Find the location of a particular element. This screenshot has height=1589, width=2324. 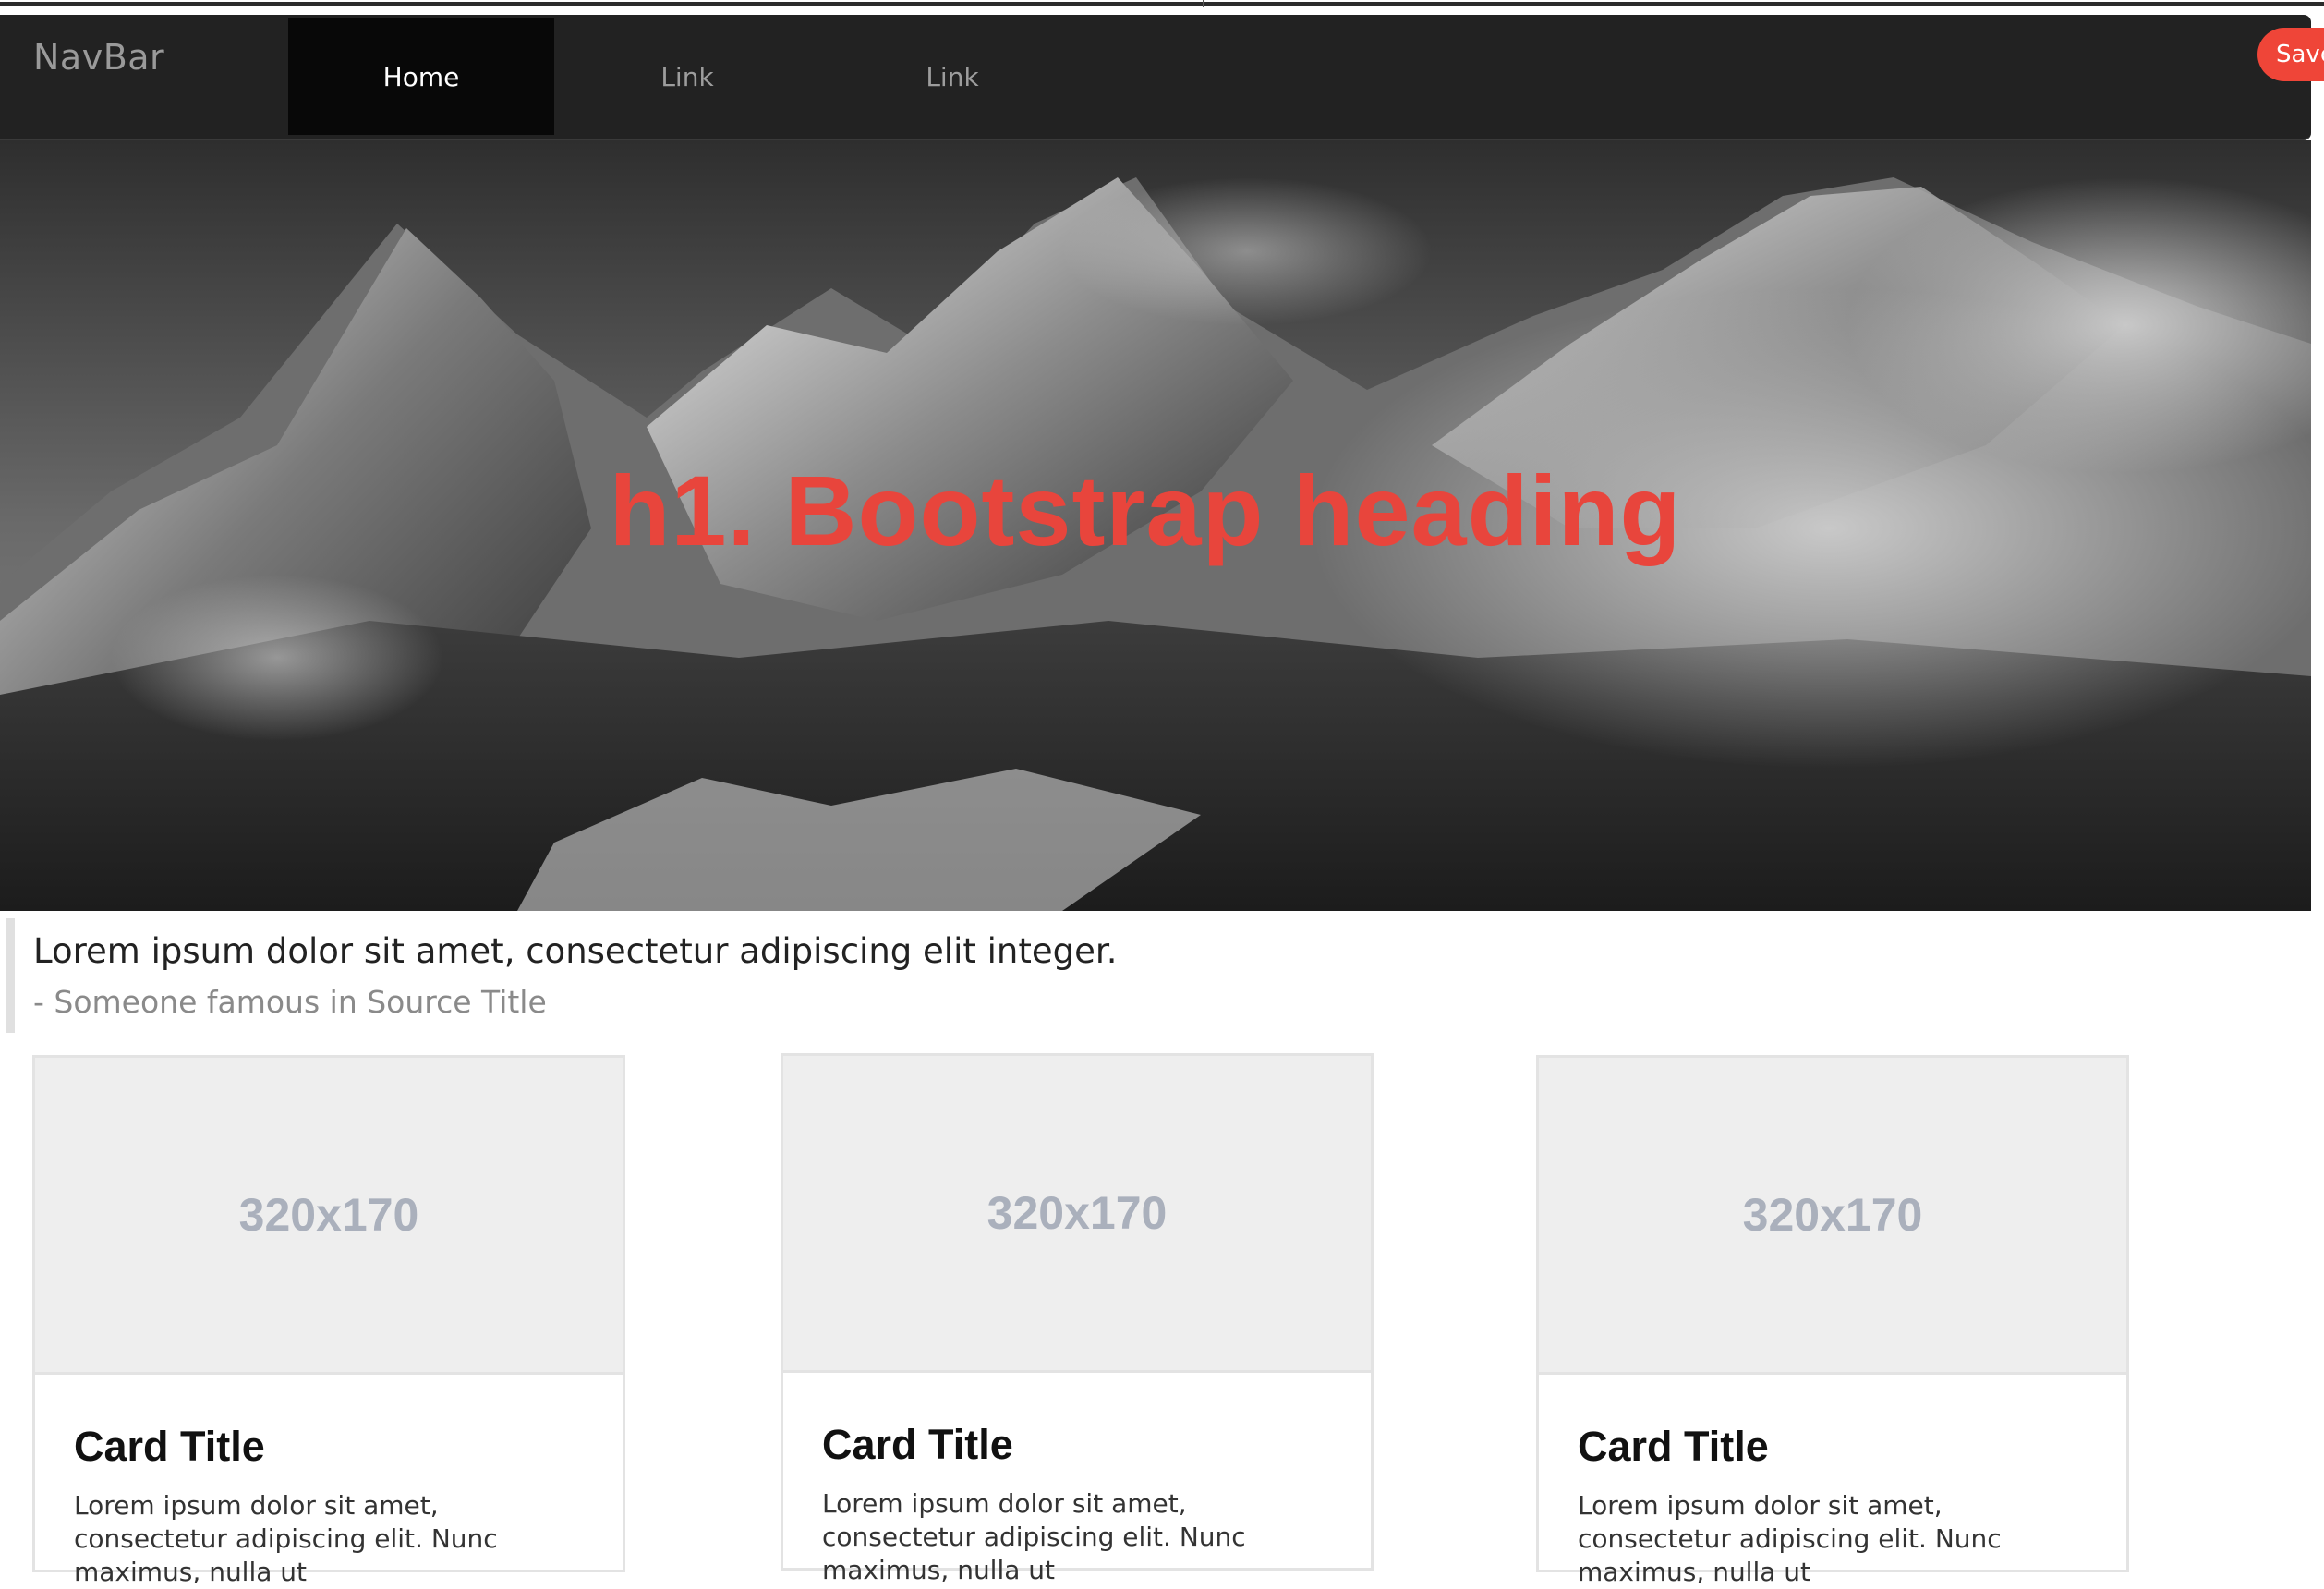

top-border-tick is located at coordinates (1203, 3).